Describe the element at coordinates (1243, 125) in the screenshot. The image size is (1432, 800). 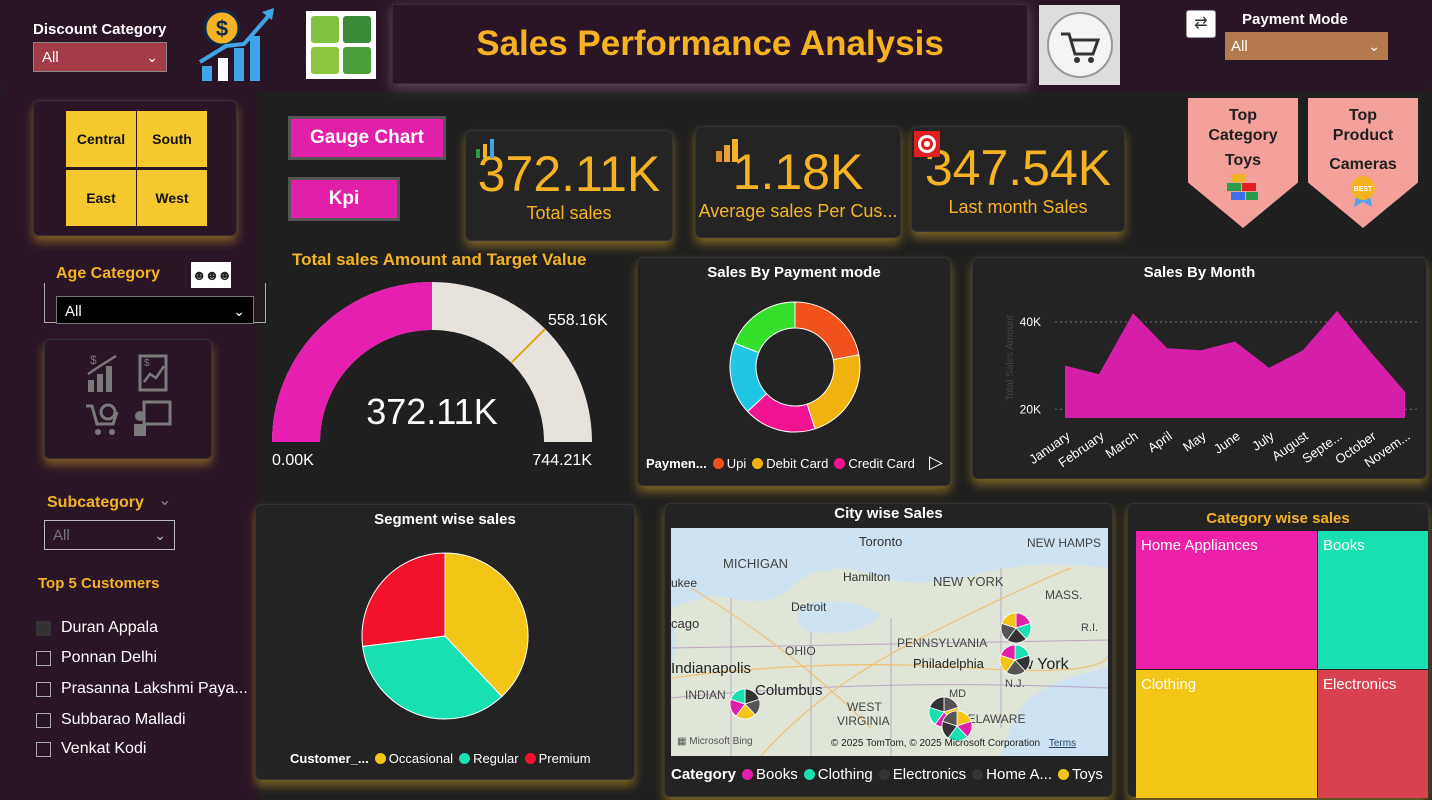
I see `top-category-title: Top Category` at that location.